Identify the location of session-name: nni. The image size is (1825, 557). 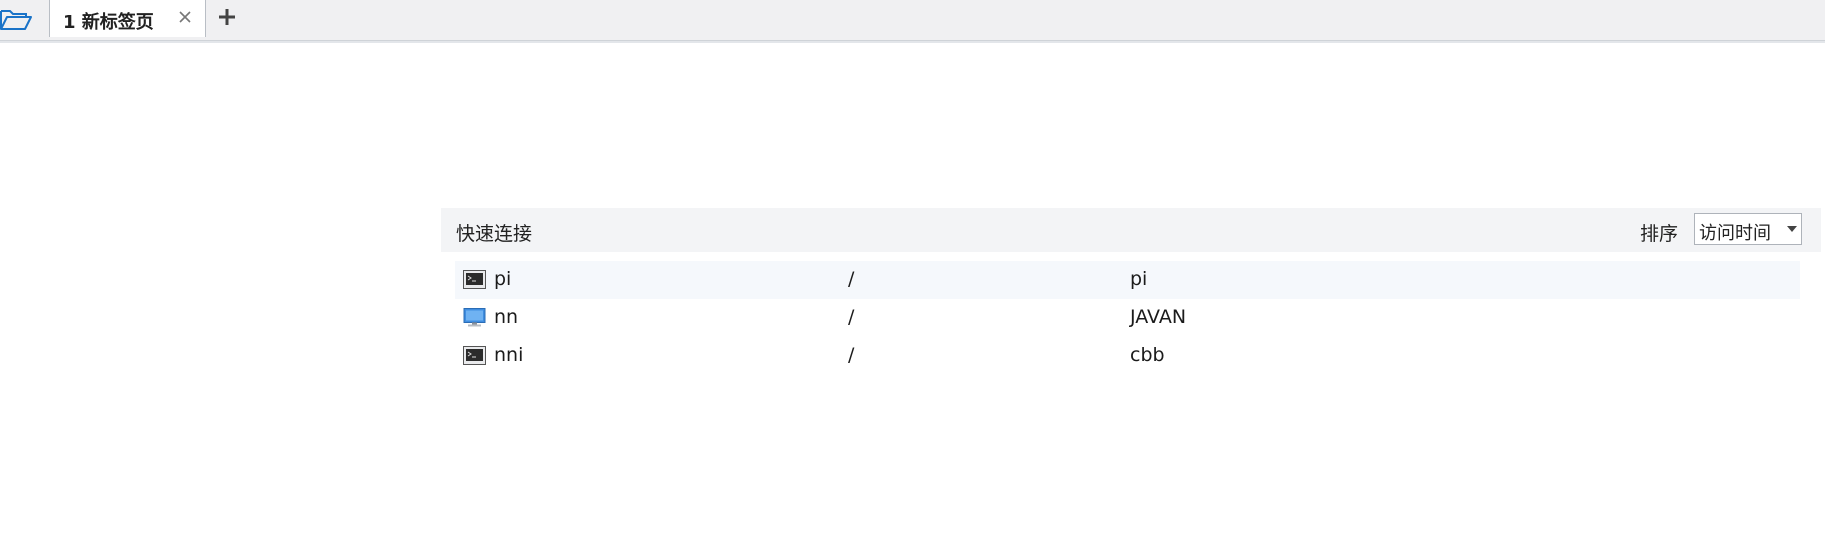
(509, 355).